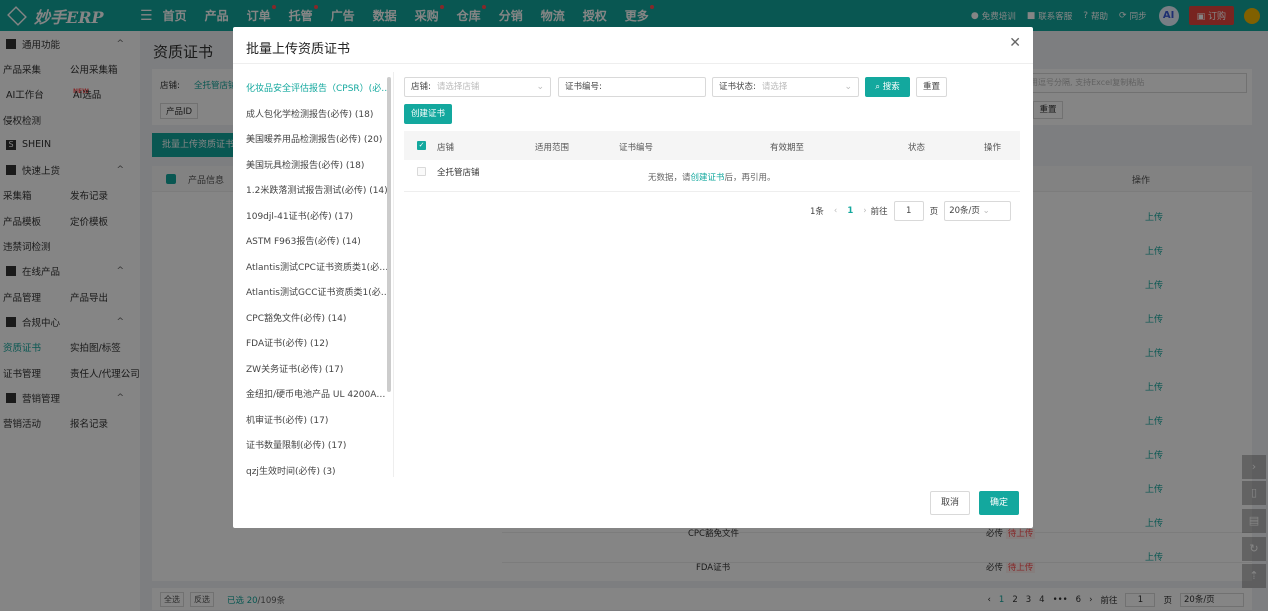  I want to click on cert-table-header: ✓ 店铺 适用范围 证书编号 有效期至 状态 操作, so click(712, 145).